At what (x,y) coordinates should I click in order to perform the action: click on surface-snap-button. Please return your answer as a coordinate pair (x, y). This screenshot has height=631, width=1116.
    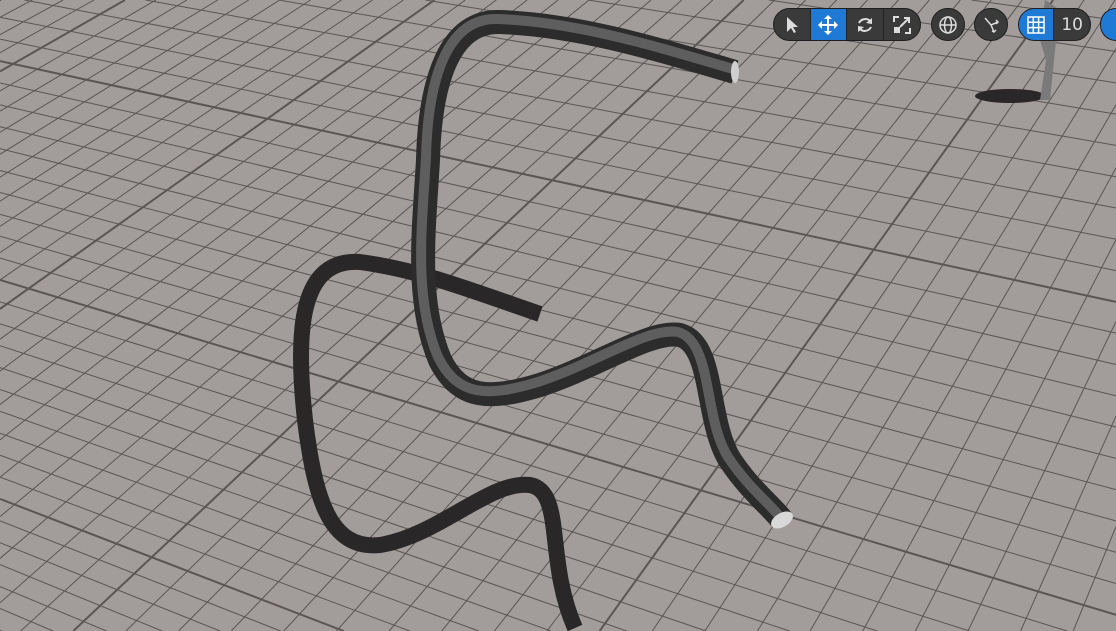
    Looking at the image, I should click on (991, 24).